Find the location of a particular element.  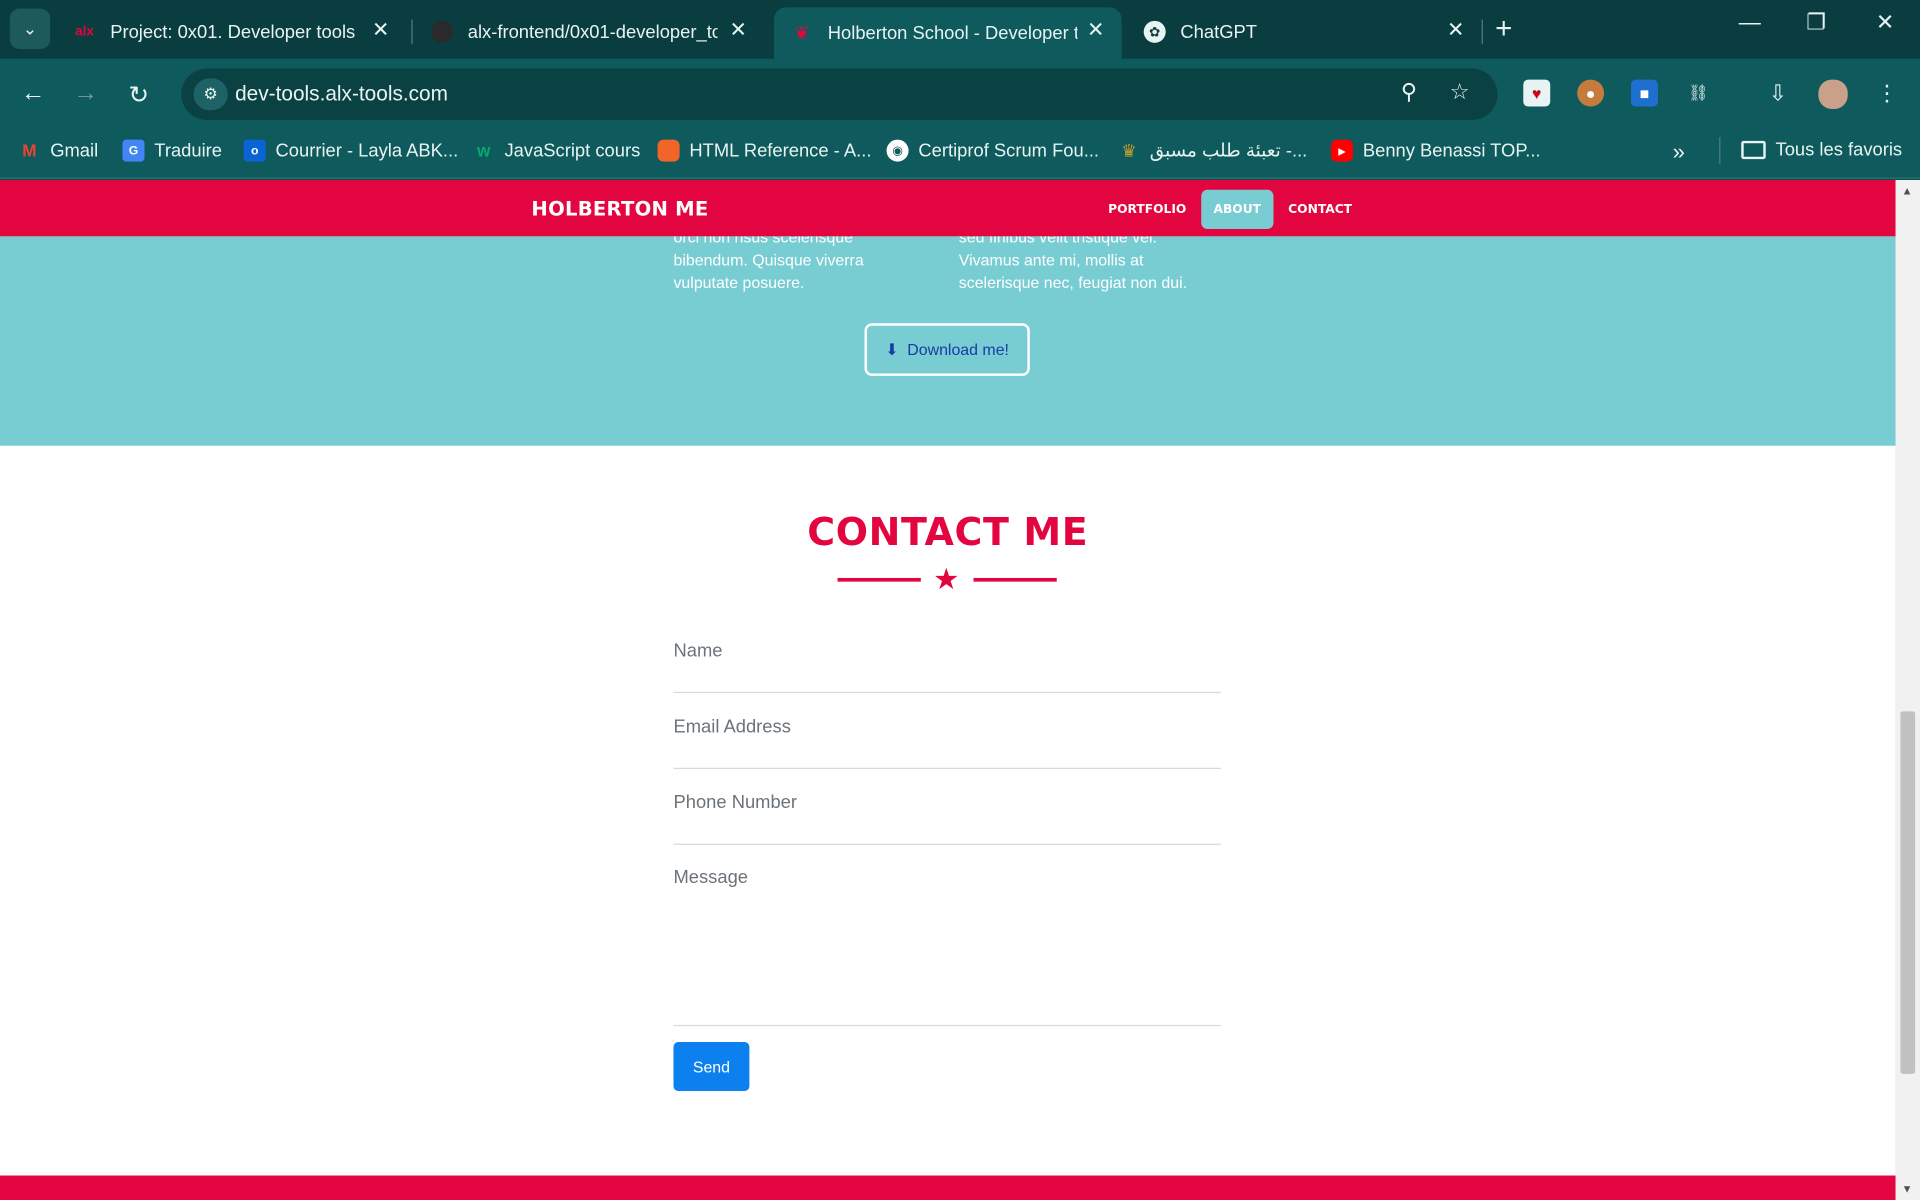

reload-button: ↻ is located at coordinates (139, 95).